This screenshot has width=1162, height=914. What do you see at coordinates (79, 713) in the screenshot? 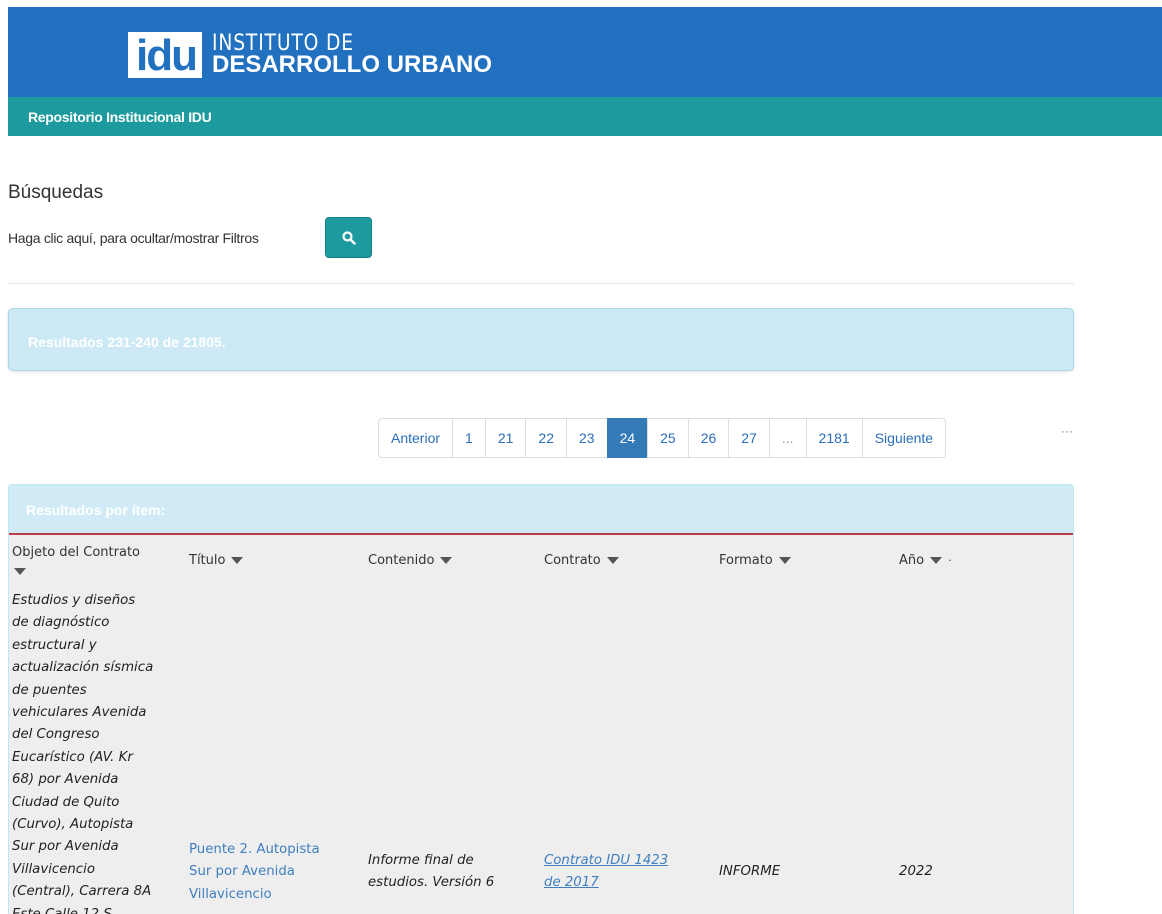
I see `objeto-line: vehiculares Avenida` at bounding box center [79, 713].